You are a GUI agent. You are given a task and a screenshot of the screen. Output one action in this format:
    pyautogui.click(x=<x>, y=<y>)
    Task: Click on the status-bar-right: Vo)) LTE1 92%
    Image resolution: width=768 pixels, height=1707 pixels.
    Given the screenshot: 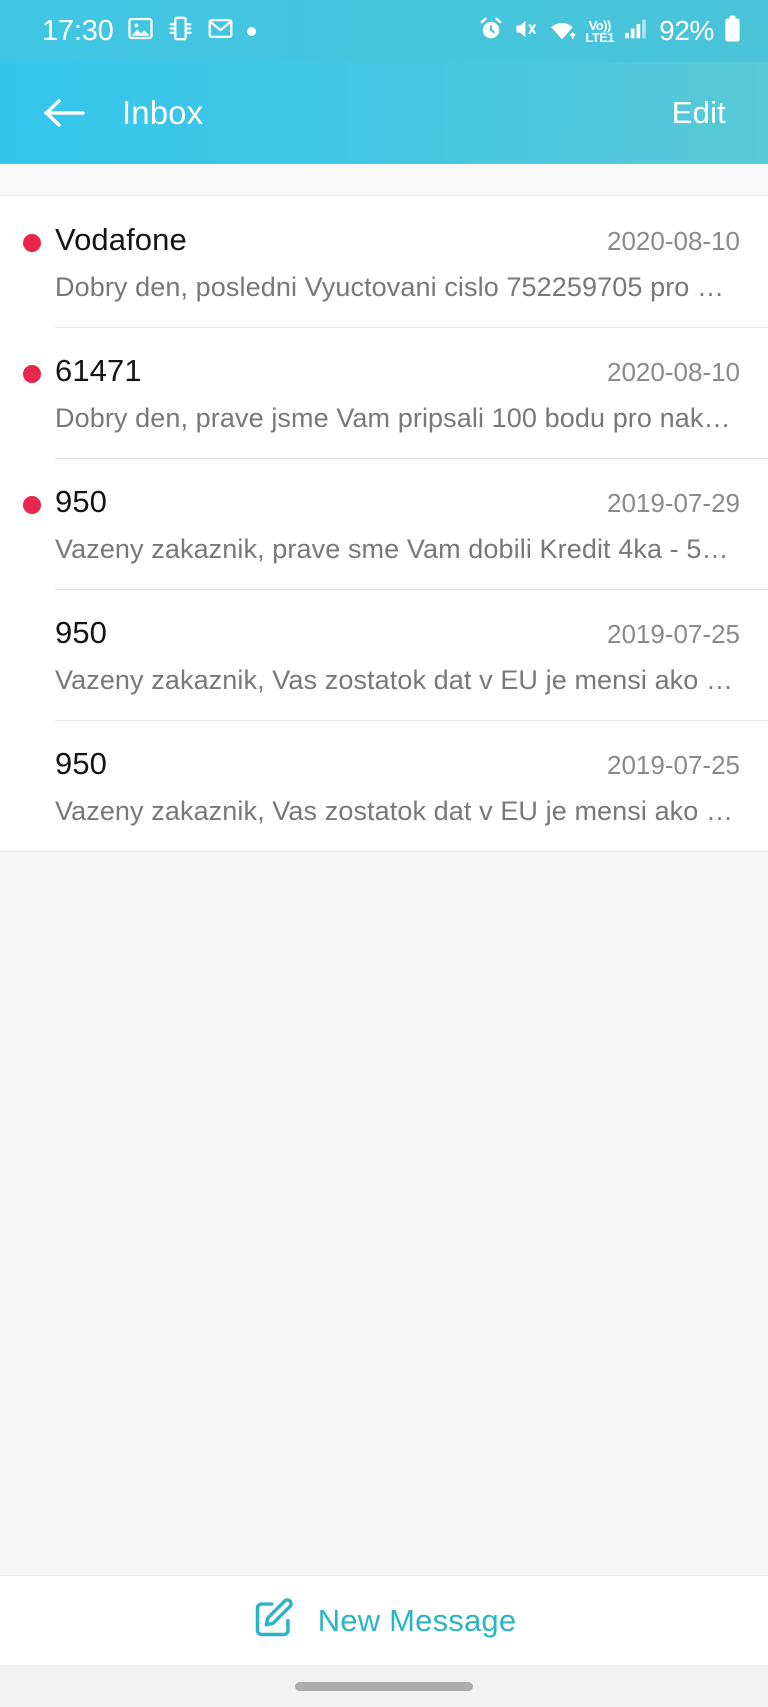 What is the action you would take?
    pyautogui.click(x=610, y=31)
    